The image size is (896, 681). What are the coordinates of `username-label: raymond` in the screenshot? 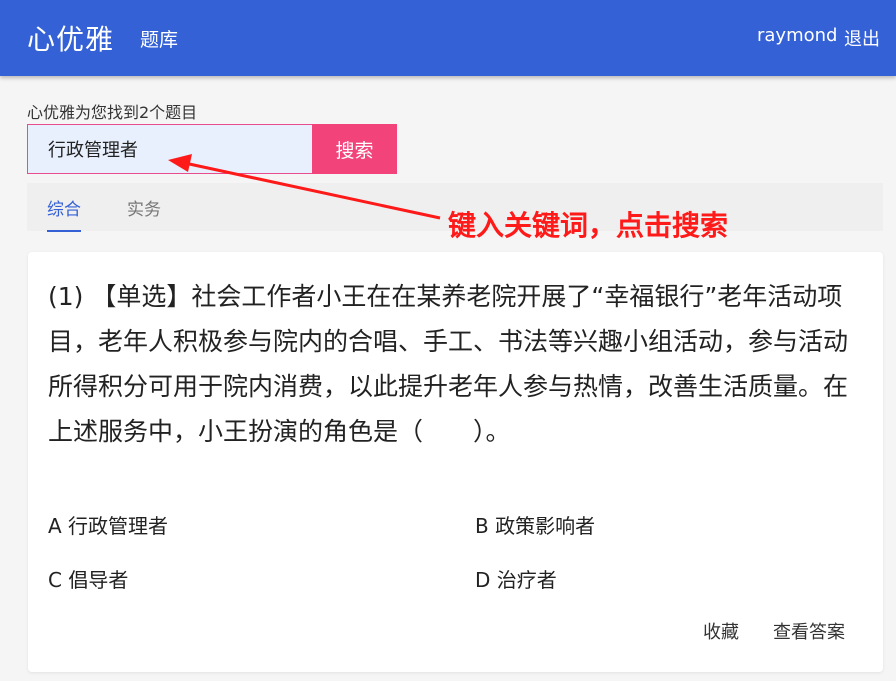 It's located at (797, 35).